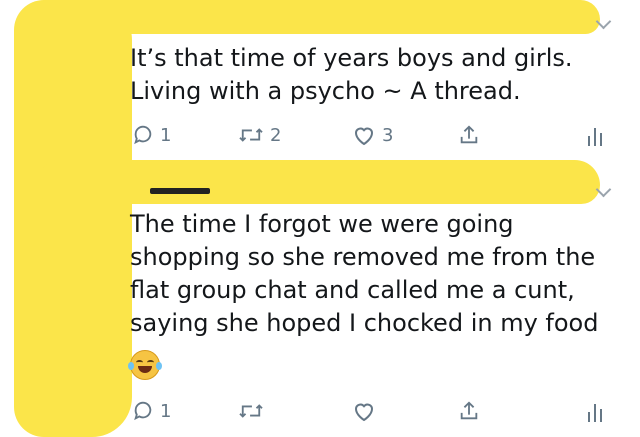 This screenshot has width=640, height=437. I want to click on like-button, so click(367, 411).